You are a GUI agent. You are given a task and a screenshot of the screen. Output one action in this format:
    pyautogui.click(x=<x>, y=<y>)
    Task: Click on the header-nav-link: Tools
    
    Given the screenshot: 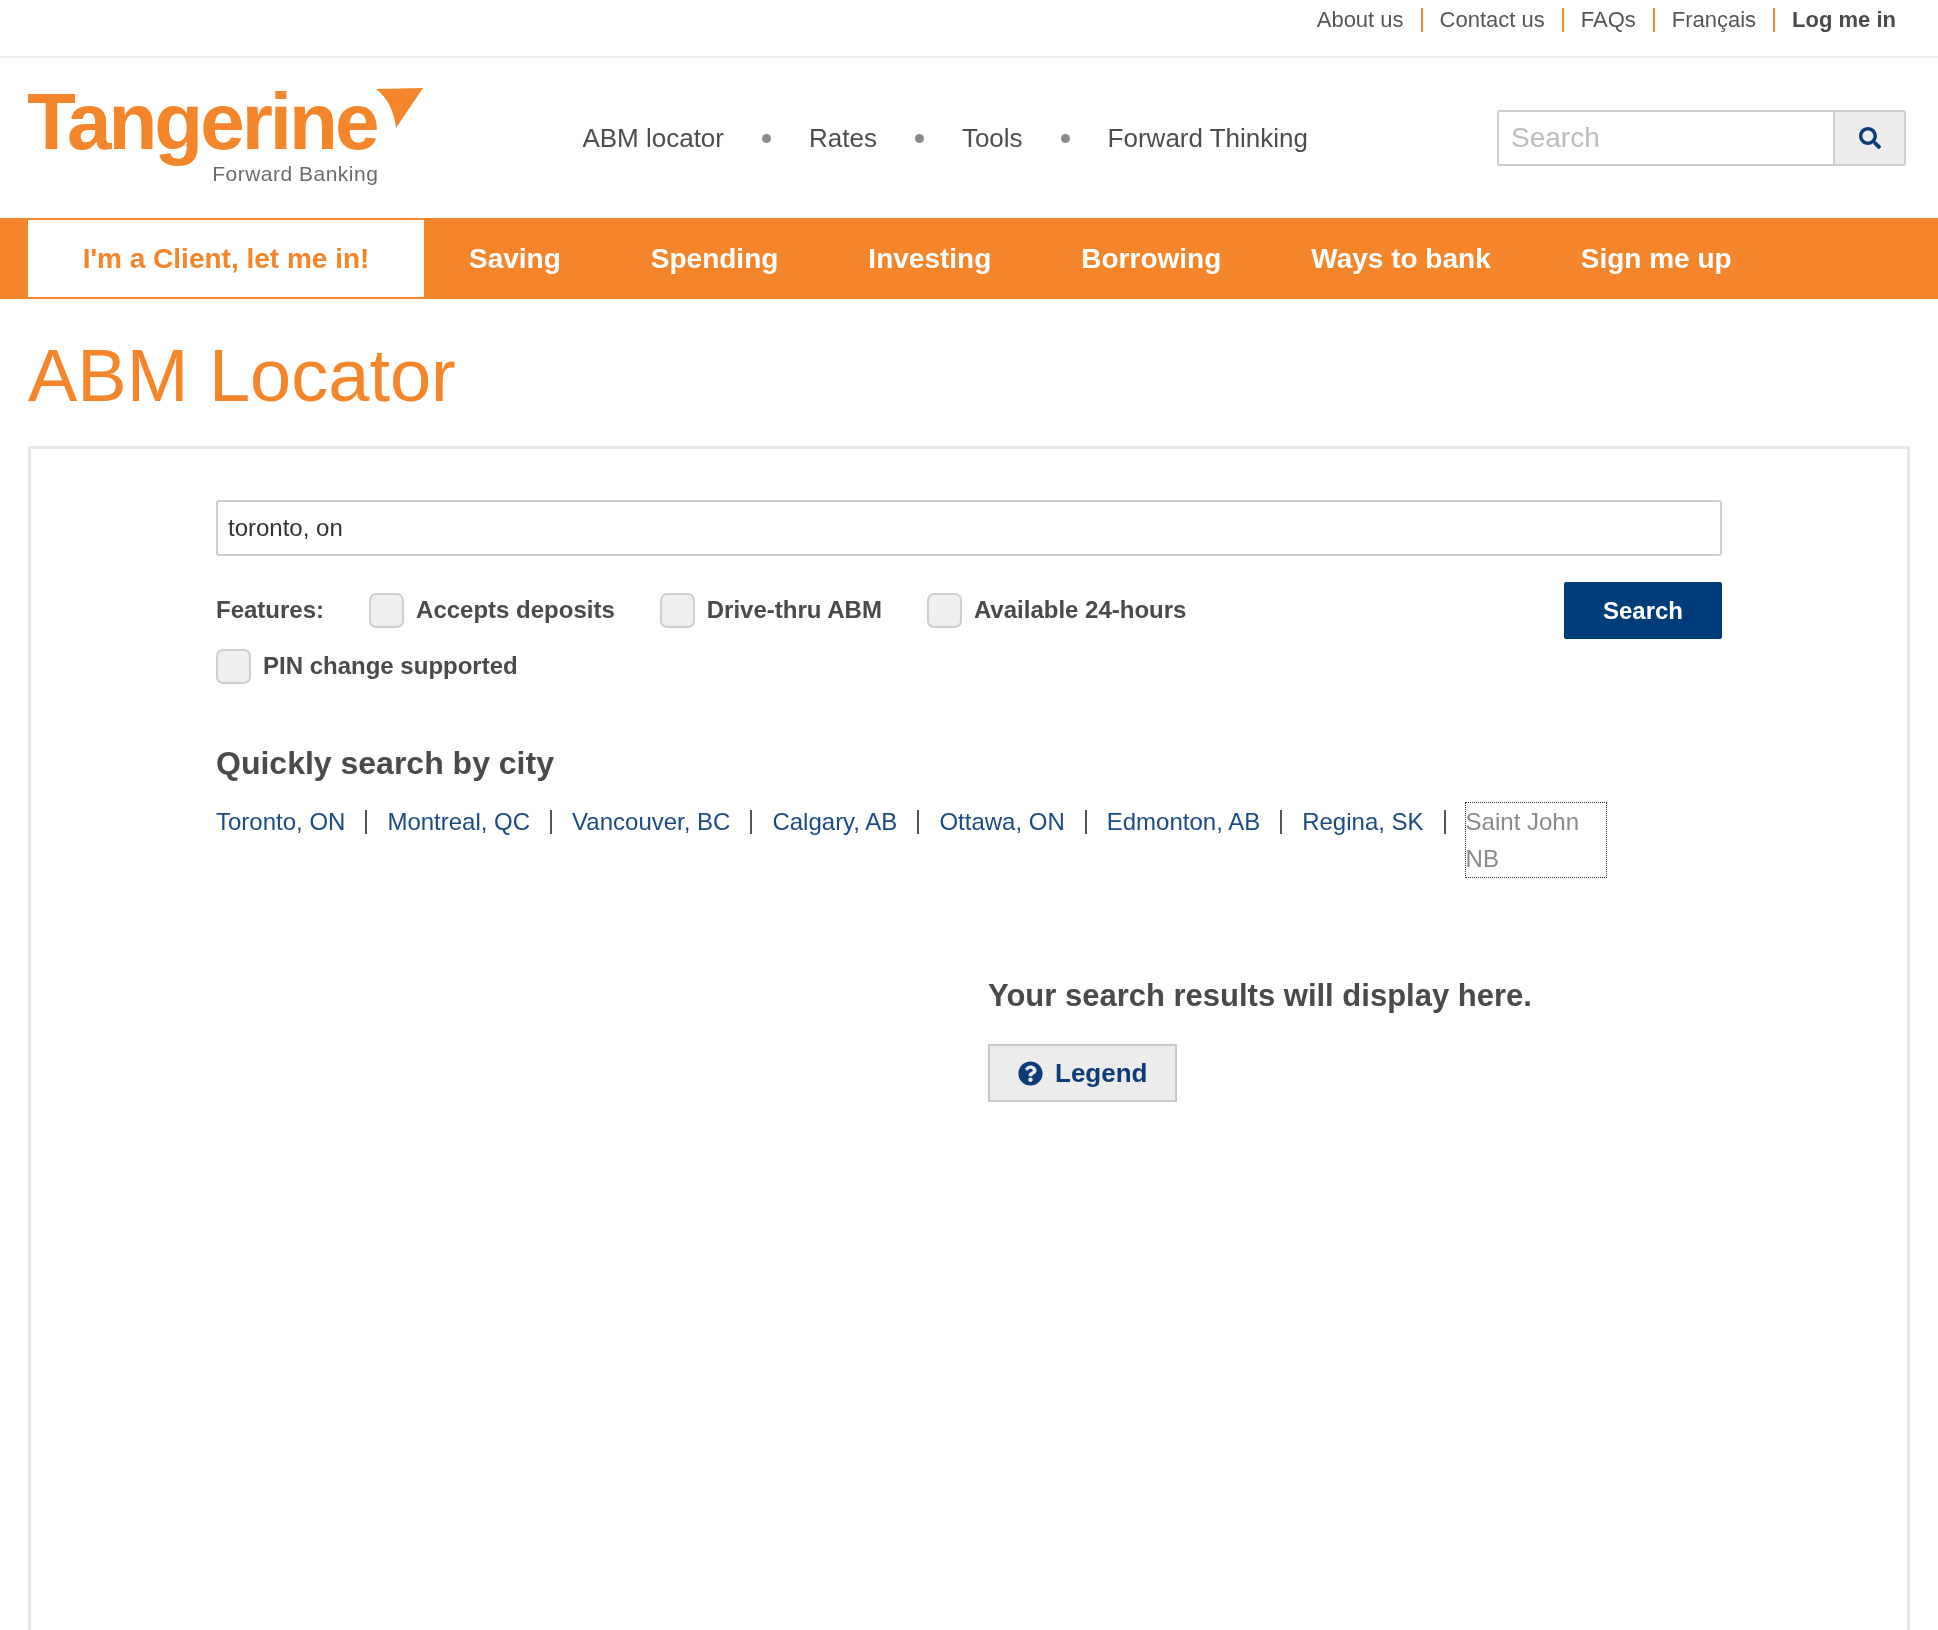 What is the action you would take?
    pyautogui.click(x=992, y=138)
    